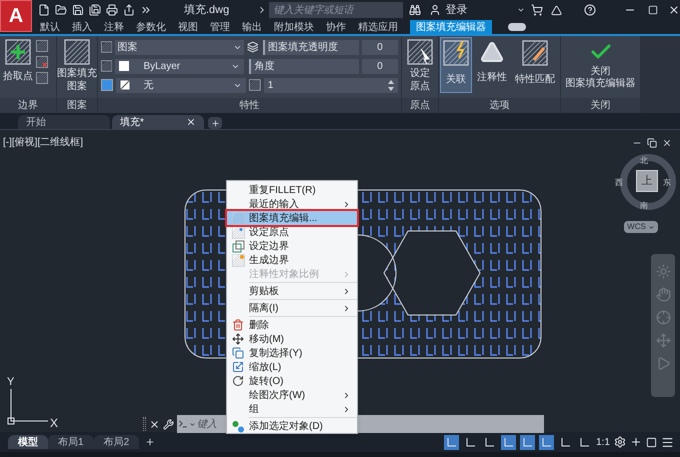  Describe the element at coordinates (292, 325) in the screenshot. I see `menu-item: 删除` at that location.